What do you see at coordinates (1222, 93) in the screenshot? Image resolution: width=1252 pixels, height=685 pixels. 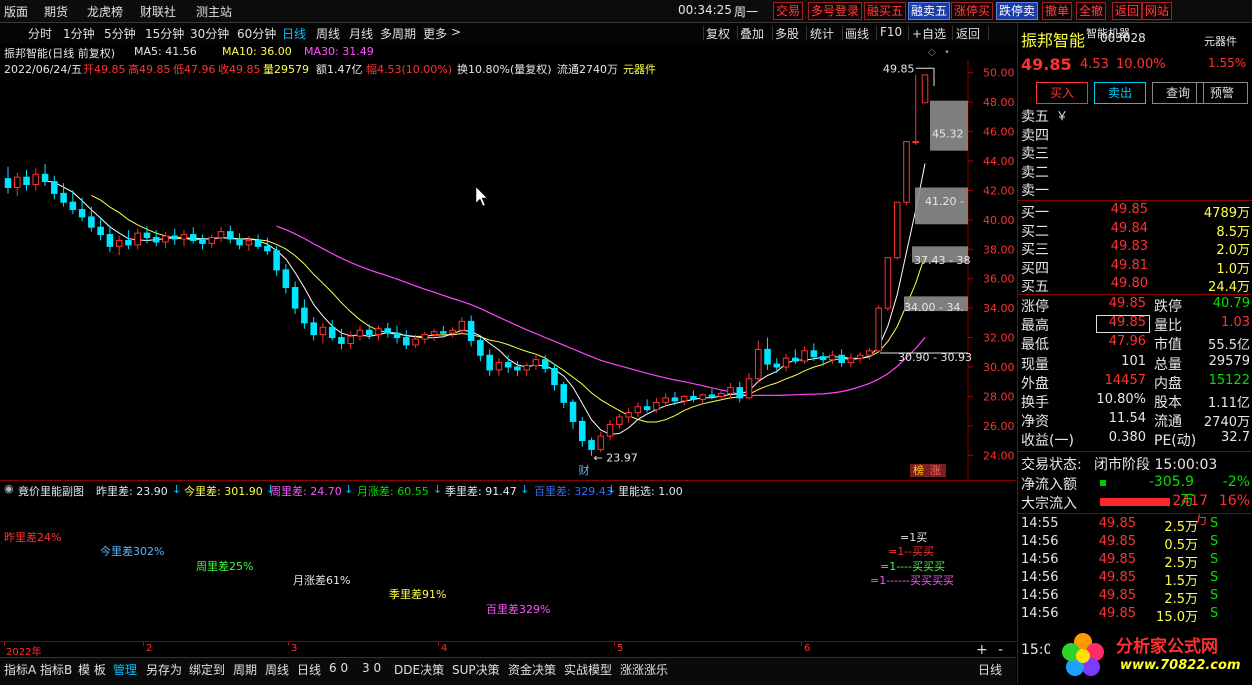 I see `alert-button: 预警` at bounding box center [1222, 93].